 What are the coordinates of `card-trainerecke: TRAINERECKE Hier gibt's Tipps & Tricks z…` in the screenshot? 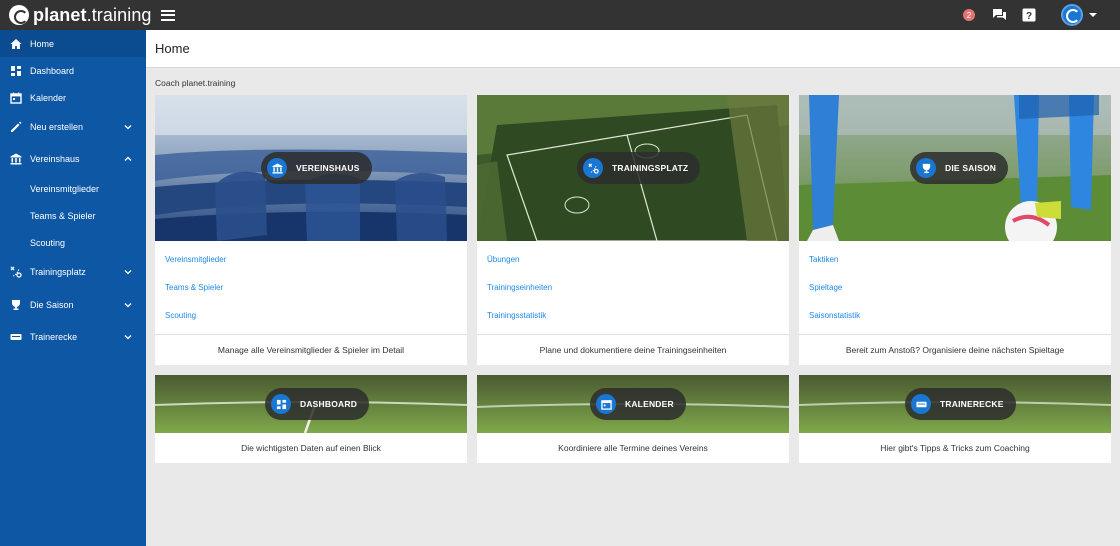 It's located at (955, 419).